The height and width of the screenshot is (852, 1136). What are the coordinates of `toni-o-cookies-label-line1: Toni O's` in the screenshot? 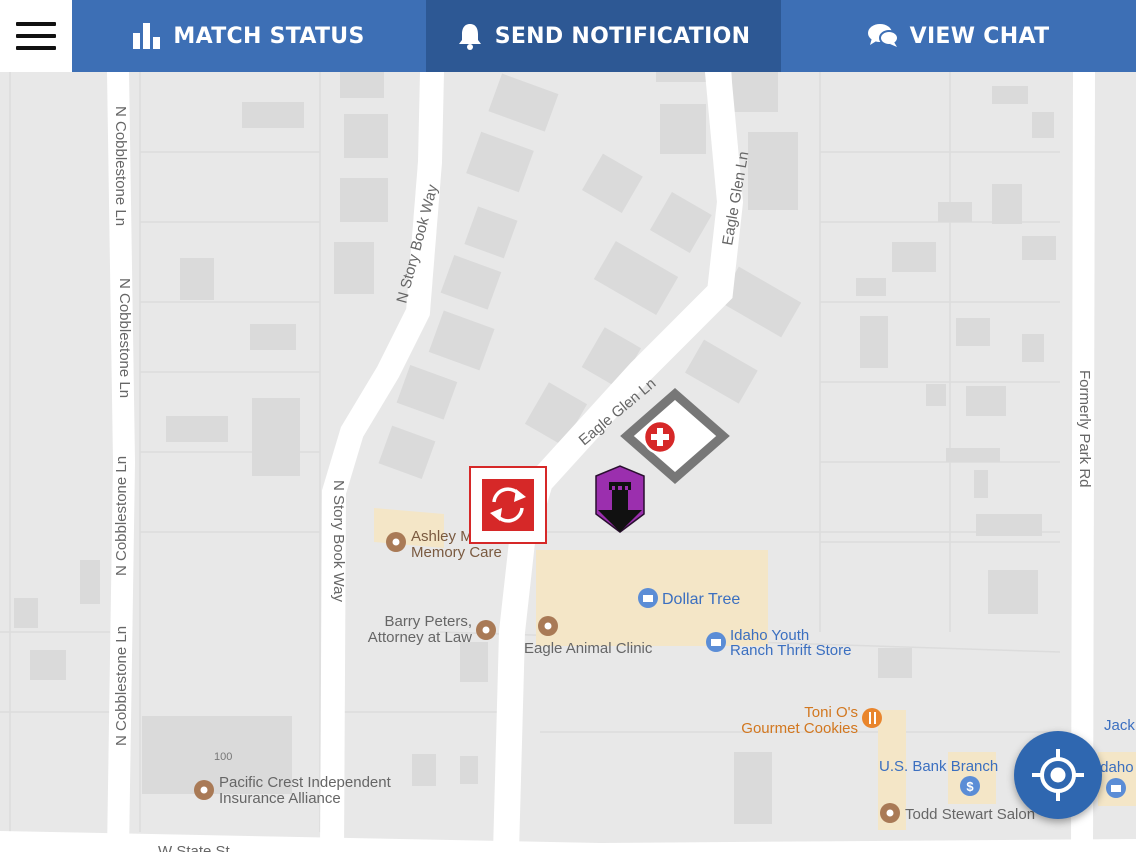 It's located at (831, 712).